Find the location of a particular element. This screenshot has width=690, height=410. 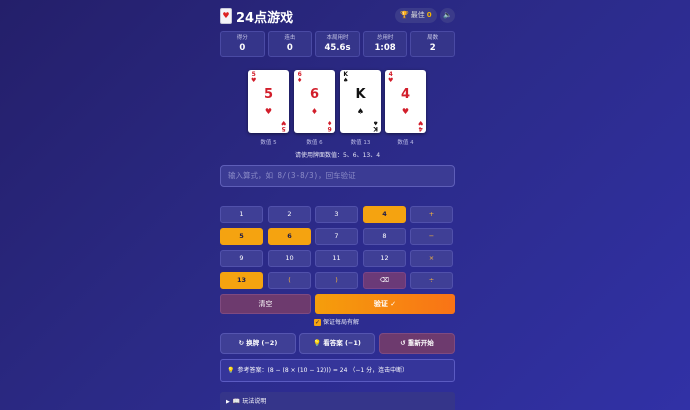

card-value-label: 数值 13 is located at coordinates (360, 143).